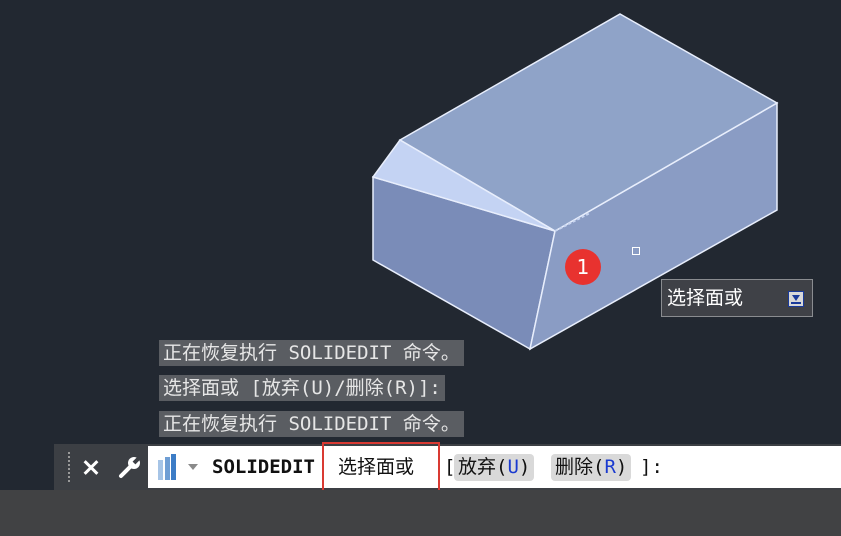 This screenshot has width=841, height=536. Describe the element at coordinates (610, 467) in the screenshot. I see `option-key: R` at that location.